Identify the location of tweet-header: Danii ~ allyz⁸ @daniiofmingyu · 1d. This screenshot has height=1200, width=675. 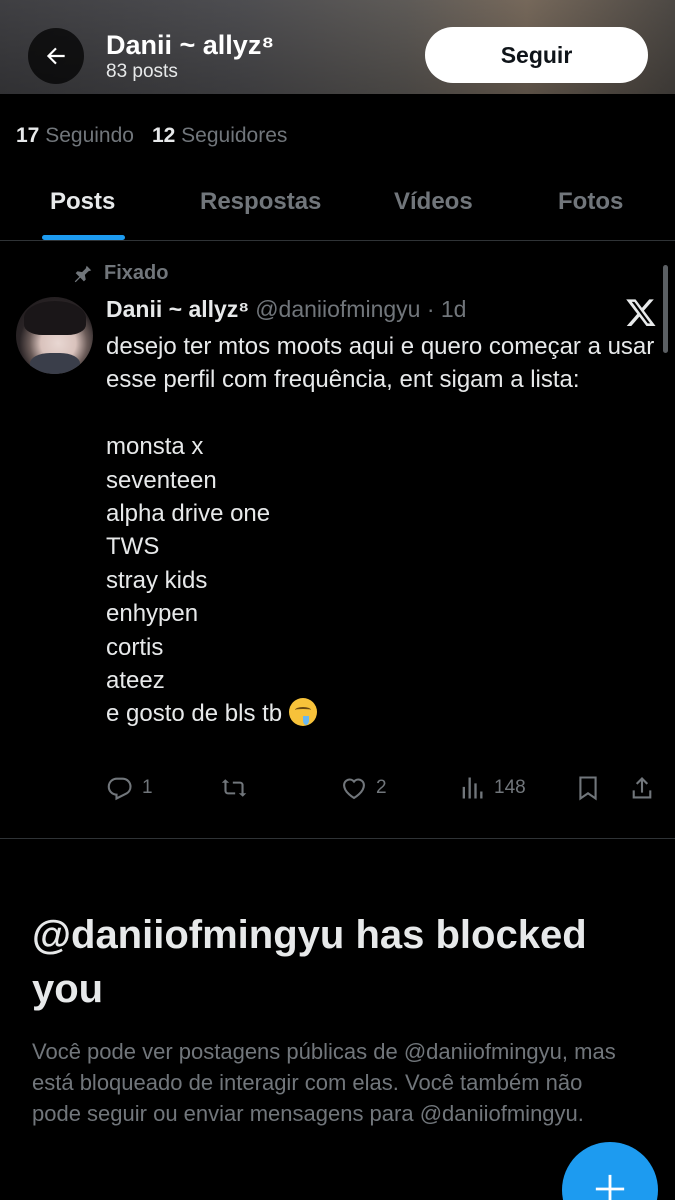
(286, 309).